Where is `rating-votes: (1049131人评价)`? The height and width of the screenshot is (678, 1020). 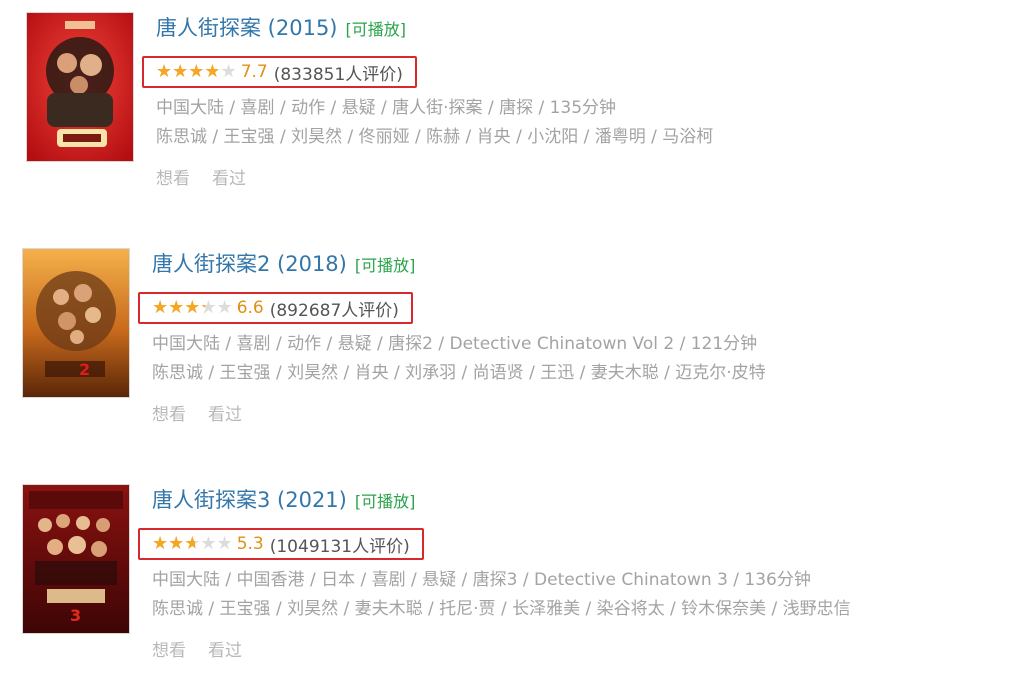
rating-votes: (1049131人评价) is located at coordinates (340, 544).